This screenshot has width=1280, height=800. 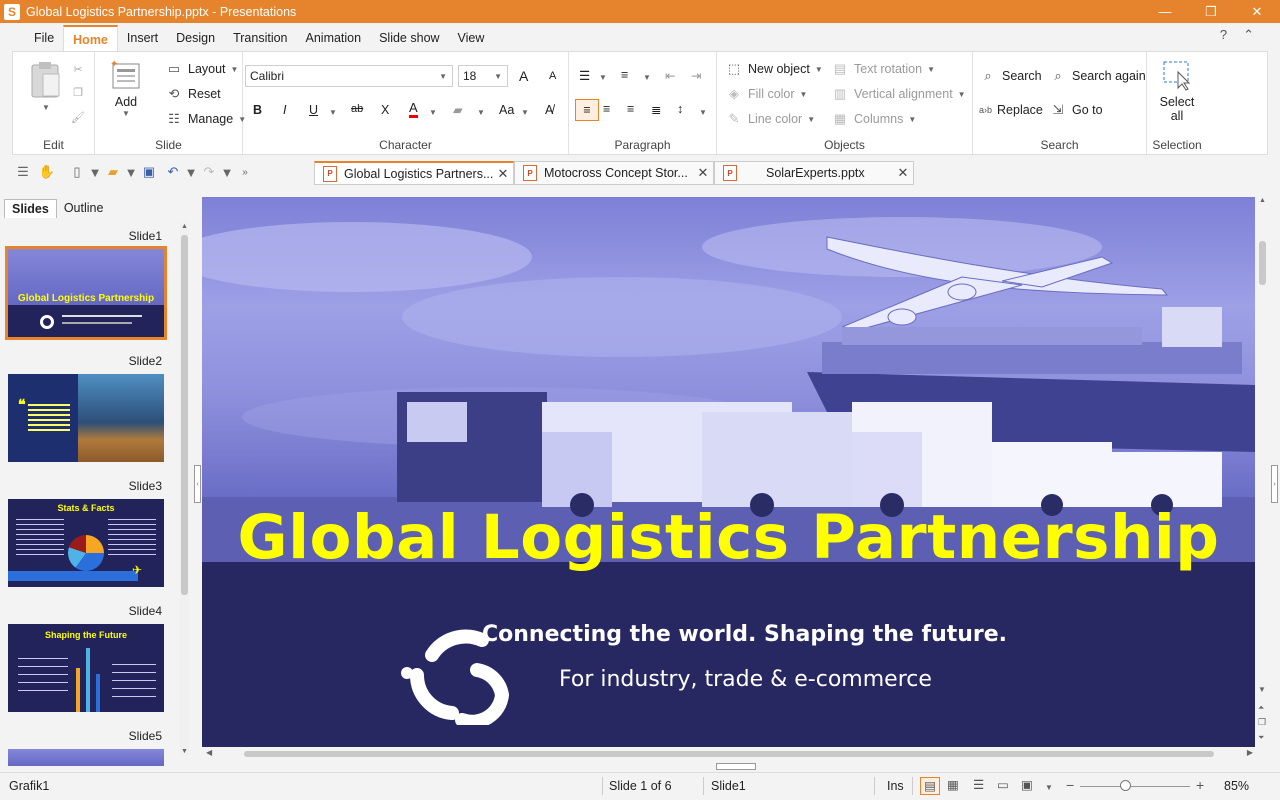 I want to click on horizontal-scrollbar-thumb, so click(x=729, y=754).